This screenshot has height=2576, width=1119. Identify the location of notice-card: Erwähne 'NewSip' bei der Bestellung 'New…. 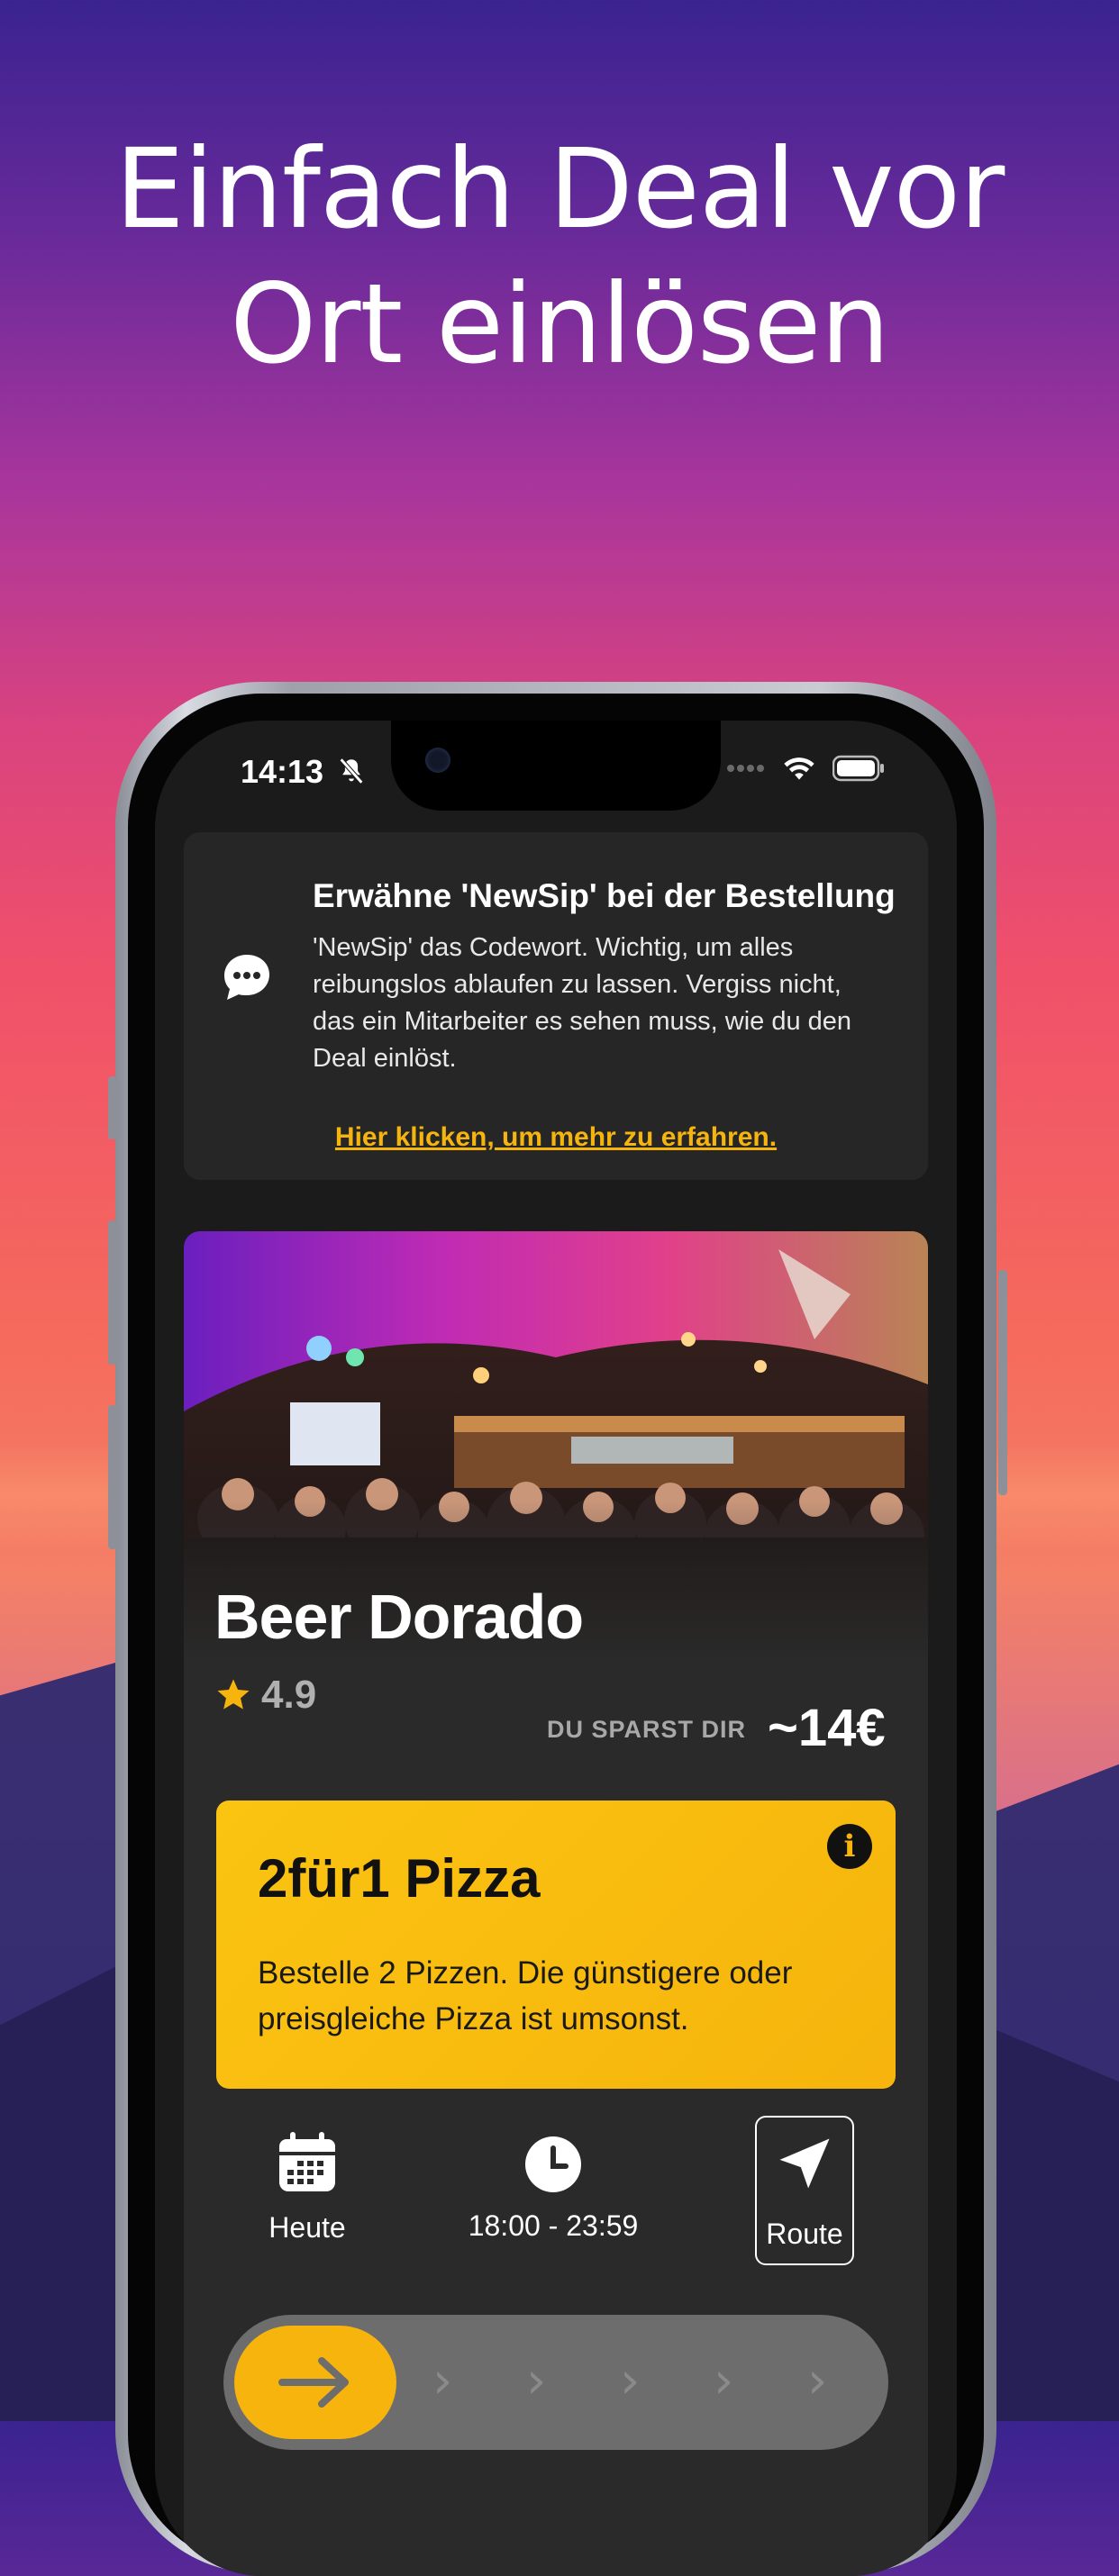
(556, 1006).